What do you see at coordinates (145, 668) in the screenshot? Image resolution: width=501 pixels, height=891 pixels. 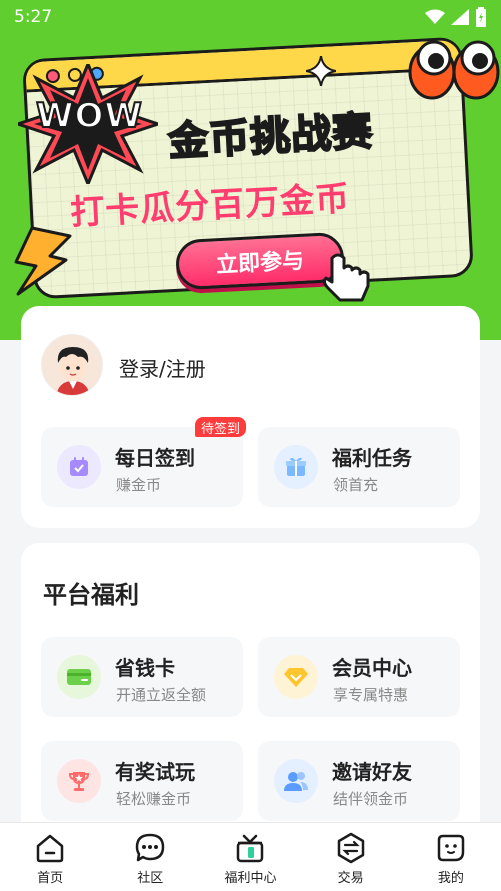 I see `savings-card-title: 省钱卡` at bounding box center [145, 668].